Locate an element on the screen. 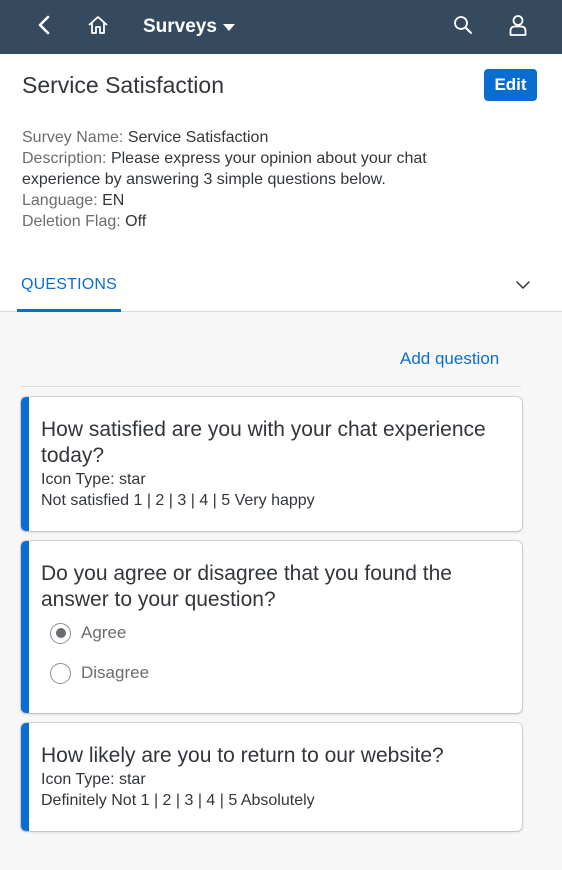  app-title: Surveys is located at coordinates (180, 26).